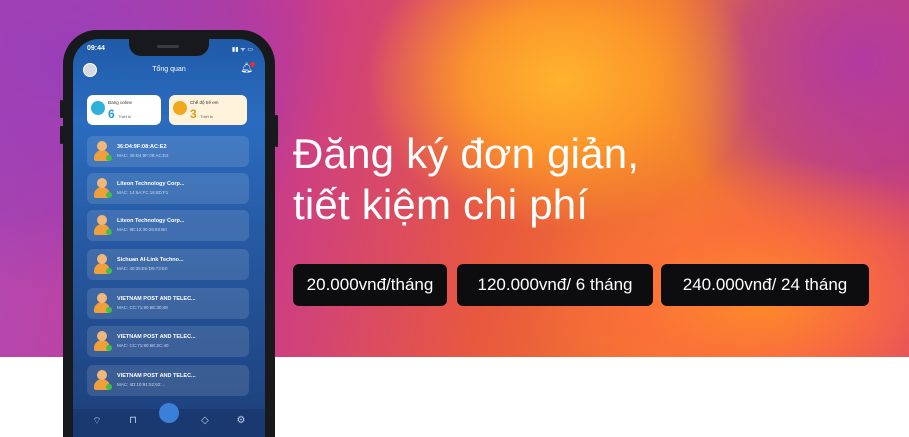 This screenshot has height=437, width=909. Describe the element at coordinates (441, 204) in the screenshot. I see `headline-line-2: tiết kiệm chi phí` at that location.